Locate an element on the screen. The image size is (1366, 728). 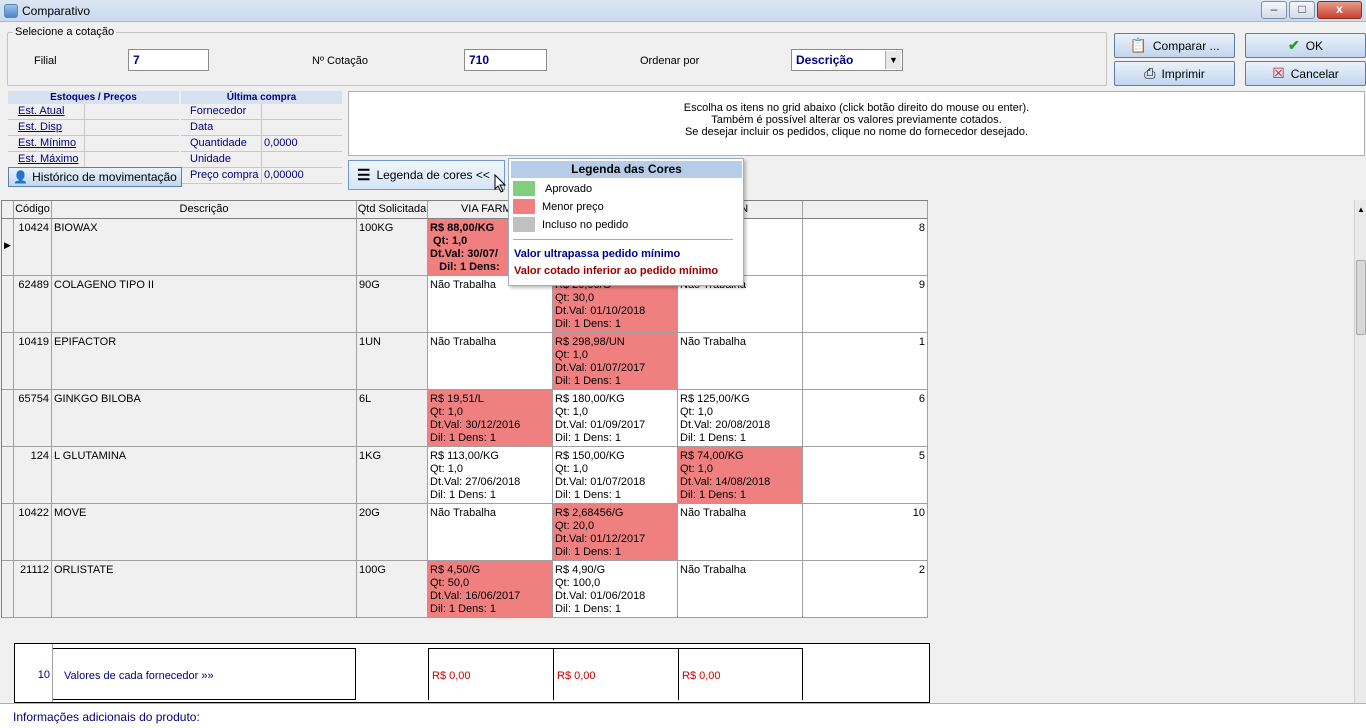
col-qtd: Qtd Solicitada is located at coordinates (392, 210).